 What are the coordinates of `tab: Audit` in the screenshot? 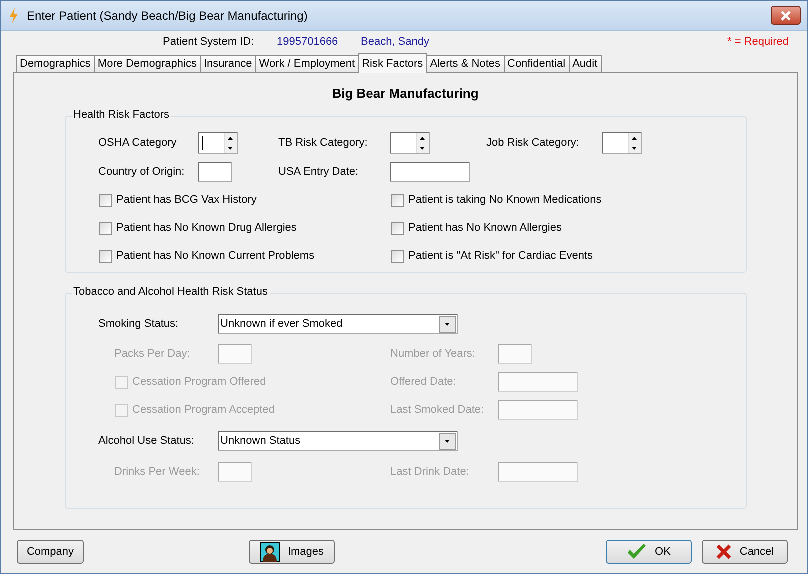 It's located at (585, 64).